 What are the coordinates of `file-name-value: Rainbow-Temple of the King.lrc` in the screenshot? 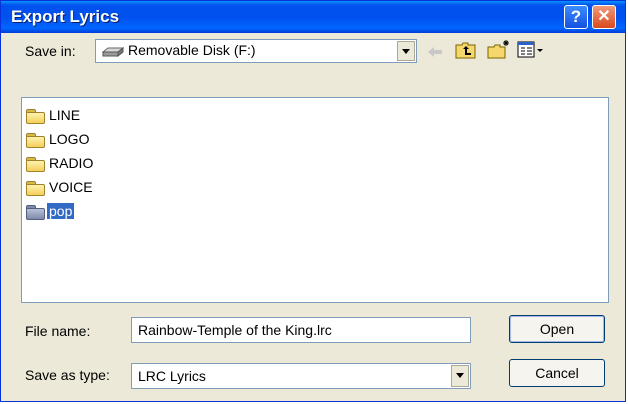 It's located at (235, 330).